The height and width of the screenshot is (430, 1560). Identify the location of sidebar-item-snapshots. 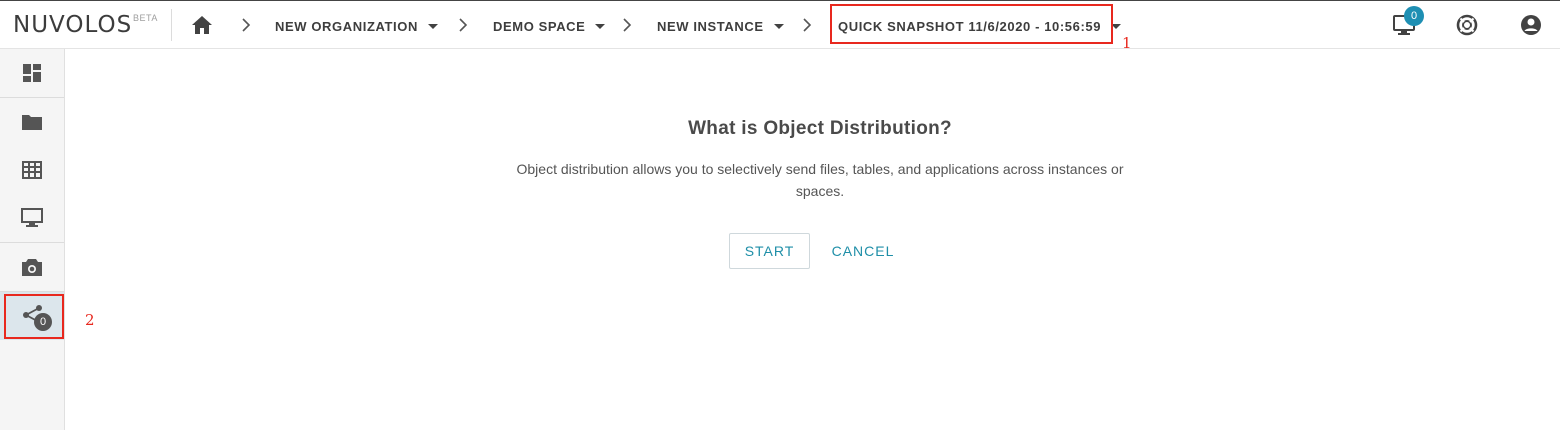
(32, 267).